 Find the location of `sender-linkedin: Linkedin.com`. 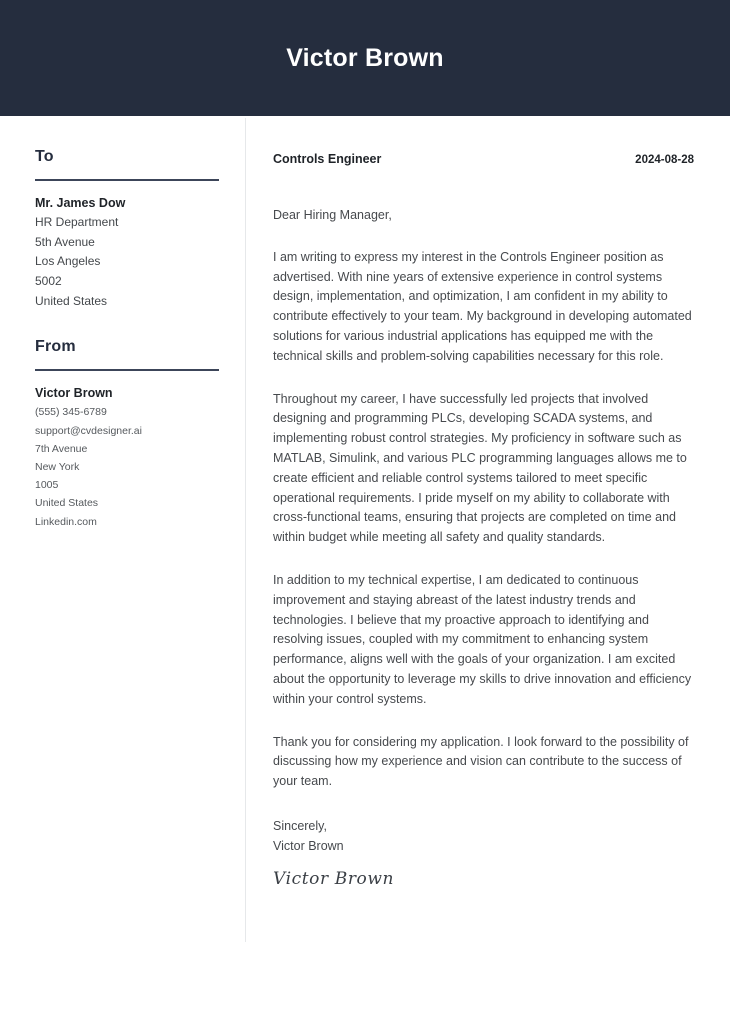

sender-linkedin: Linkedin.com is located at coordinates (66, 521).